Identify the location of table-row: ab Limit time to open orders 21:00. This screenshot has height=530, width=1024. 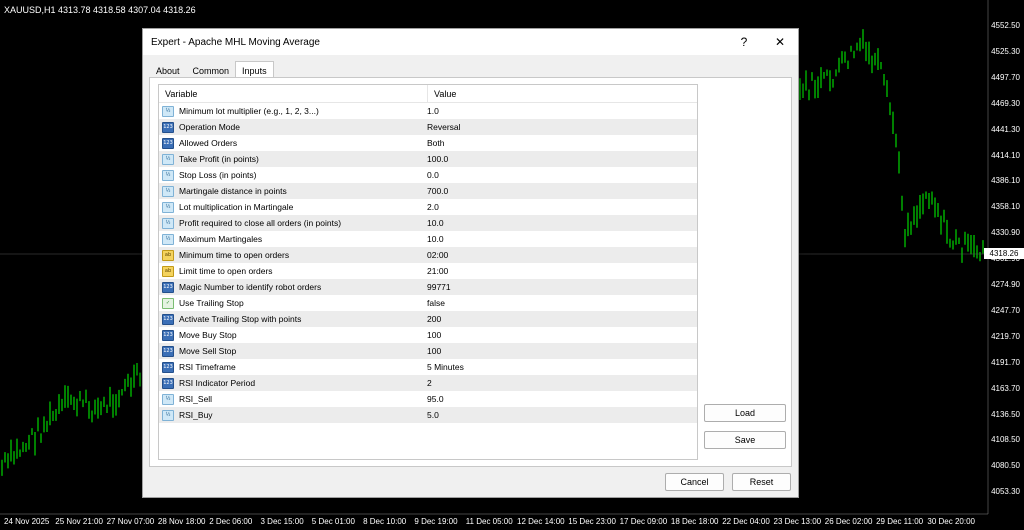
(428, 271).